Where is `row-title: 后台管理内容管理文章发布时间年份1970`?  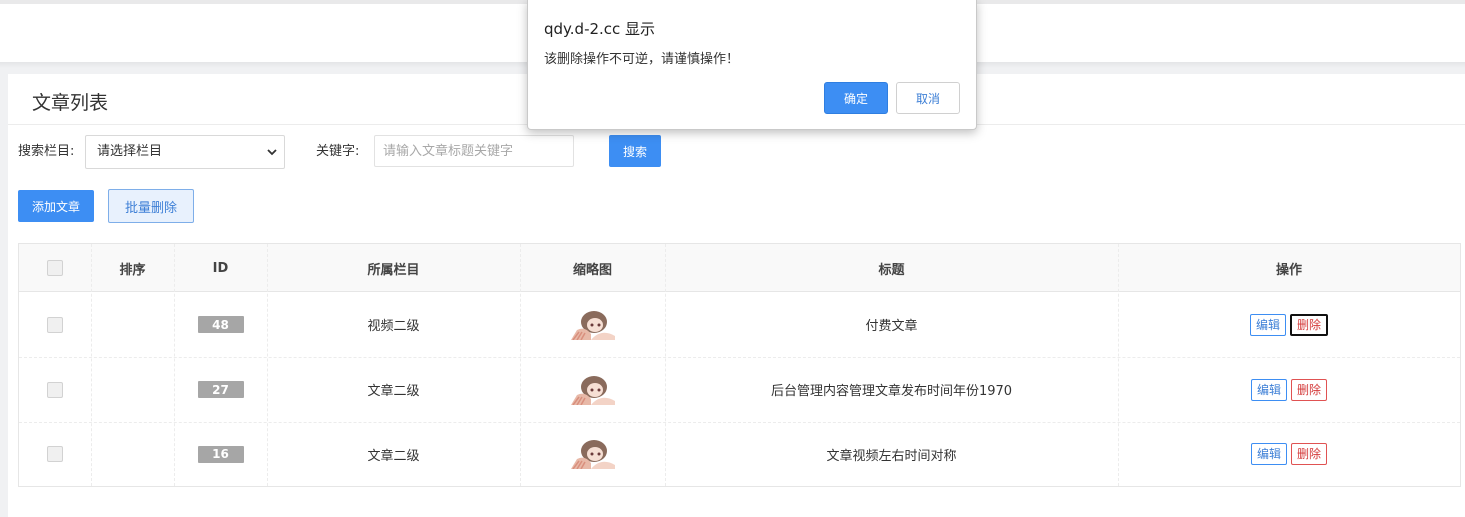 row-title: 后台管理内容管理文章发布时间年份1970 is located at coordinates (891, 389).